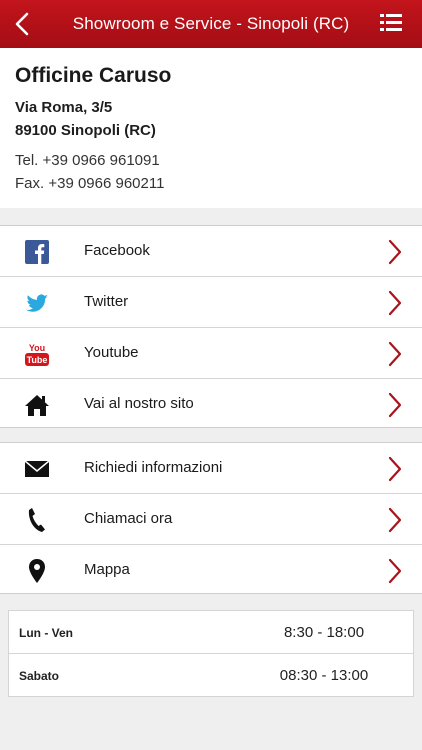 The height and width of the screenshot is (750, 422). What do you see at coordinates (37, 468) in the screenshot?
I see `mail-icon` at bounding box center [37, 468].